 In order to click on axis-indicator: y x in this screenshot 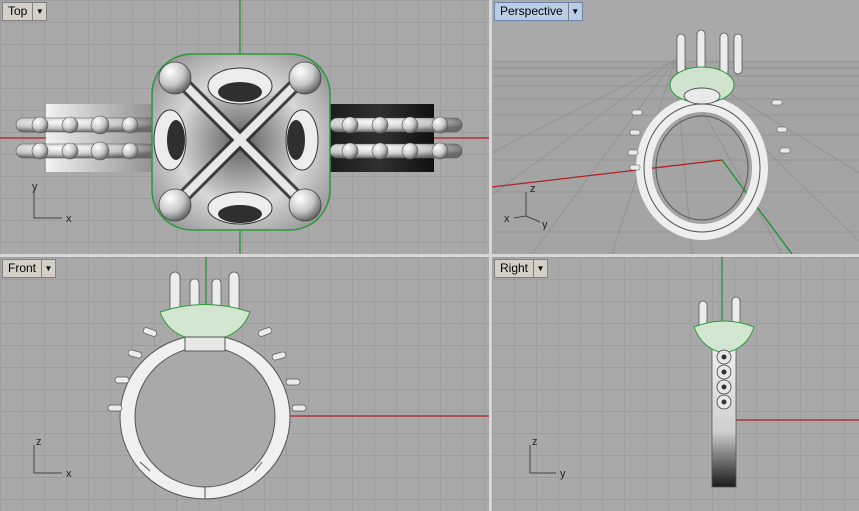, I will do `click(52, 203)`.